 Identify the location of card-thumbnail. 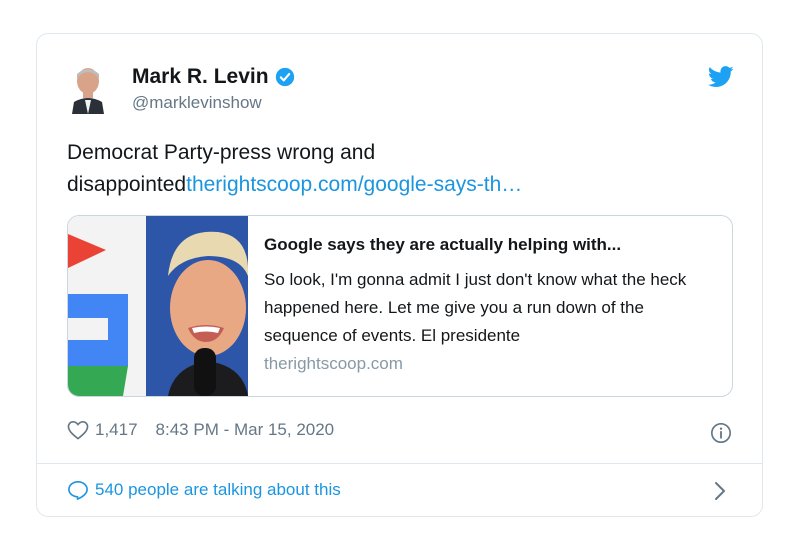
(158, 306).